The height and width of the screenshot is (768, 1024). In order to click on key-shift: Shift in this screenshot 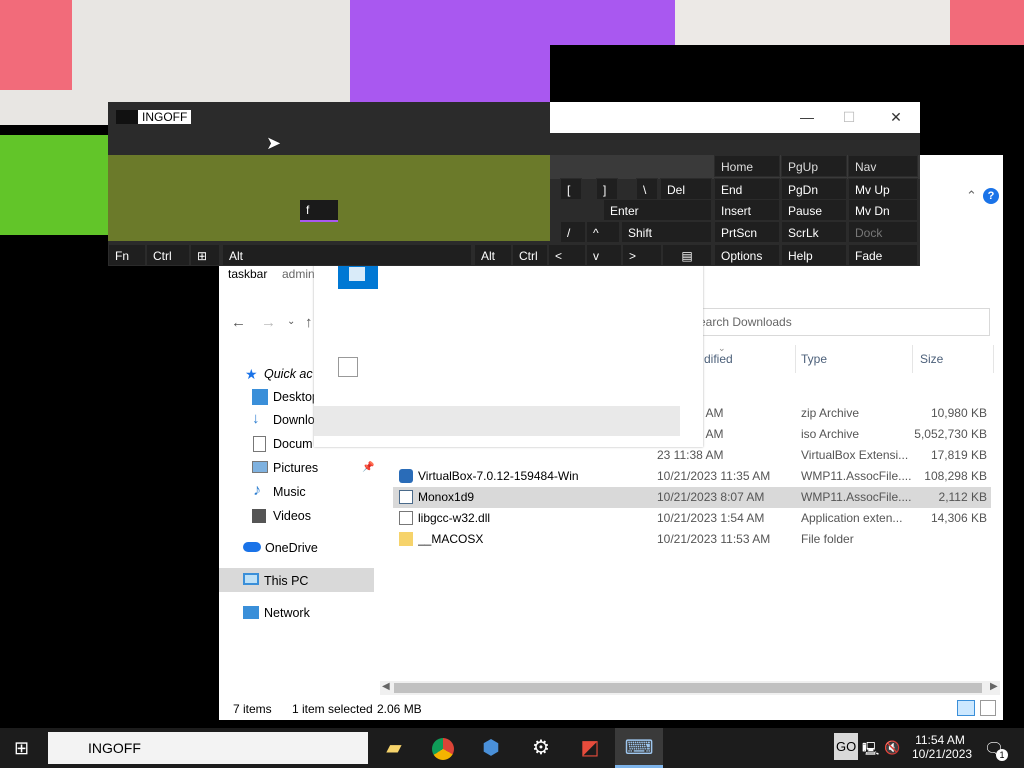, I will do `click(666, 232)`.